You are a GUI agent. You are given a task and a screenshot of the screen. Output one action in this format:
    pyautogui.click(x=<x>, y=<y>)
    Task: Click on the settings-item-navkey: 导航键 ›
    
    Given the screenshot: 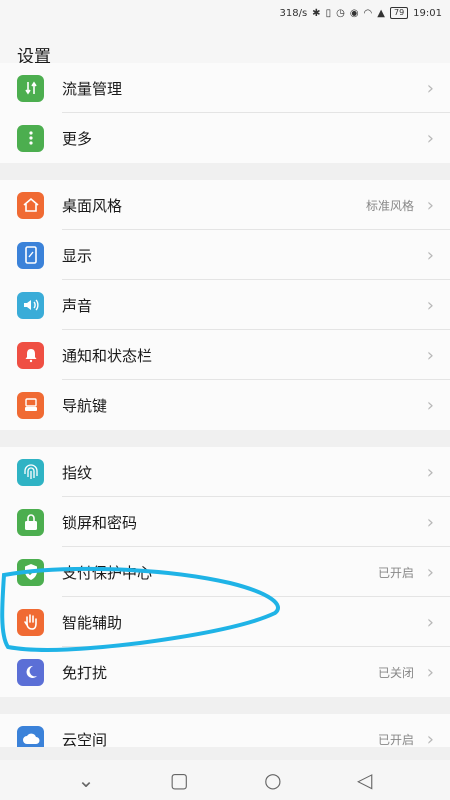 What is the action you would take?
    pyautogui.click(x=225, y=405)
    